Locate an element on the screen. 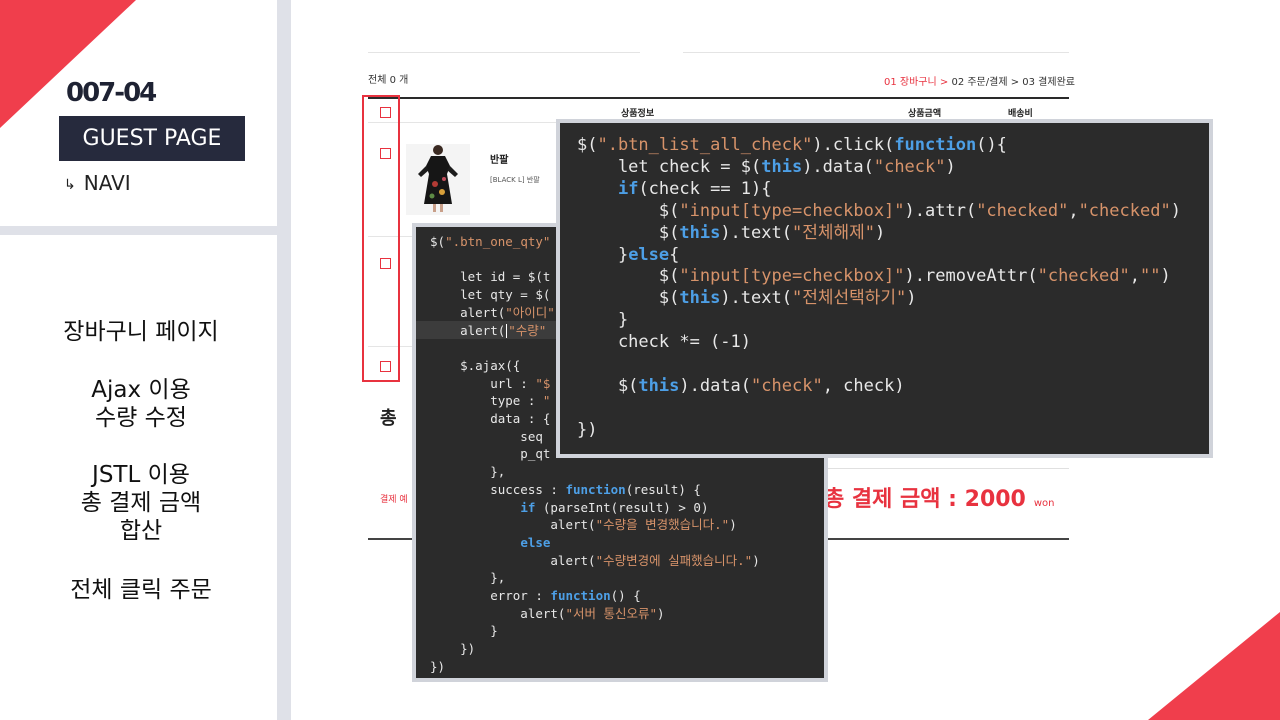  payment-label-partial: 결제 예 is located at coordinates (394, 500).